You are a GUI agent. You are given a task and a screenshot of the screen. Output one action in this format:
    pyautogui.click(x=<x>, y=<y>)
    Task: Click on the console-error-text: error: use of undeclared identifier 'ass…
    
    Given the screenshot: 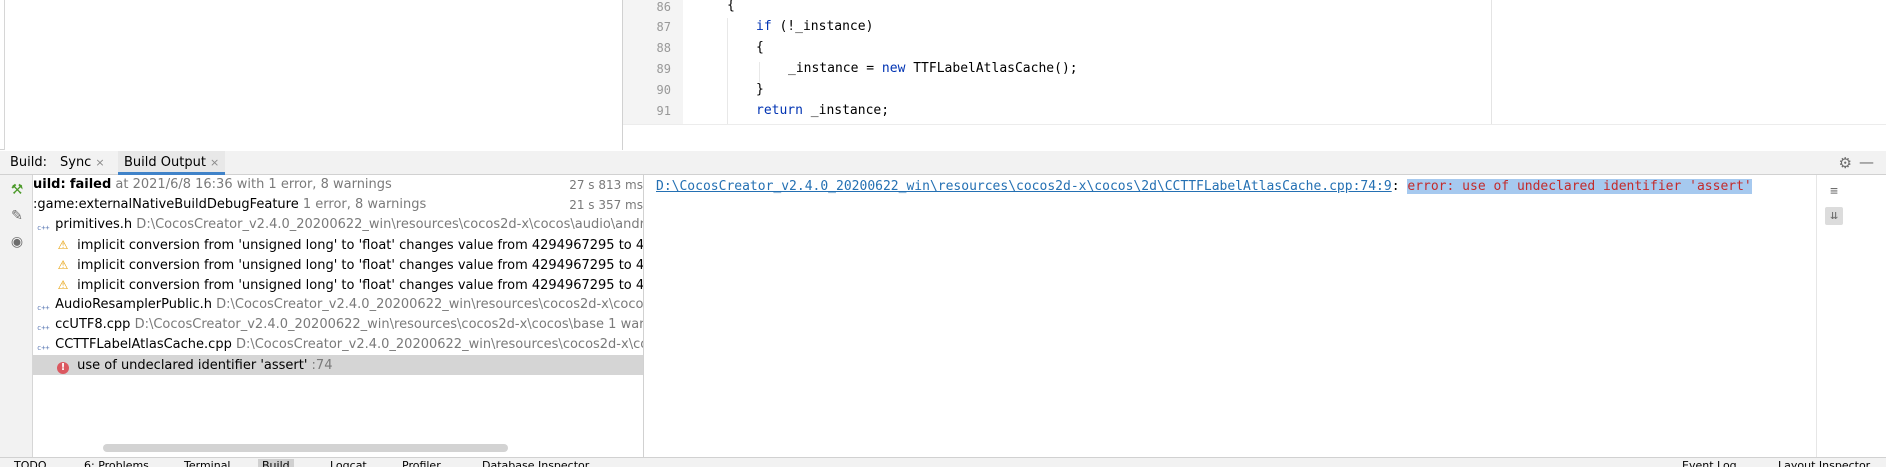 What is the action you would take?
    pyautogui.click(x=1579, y=186)
    